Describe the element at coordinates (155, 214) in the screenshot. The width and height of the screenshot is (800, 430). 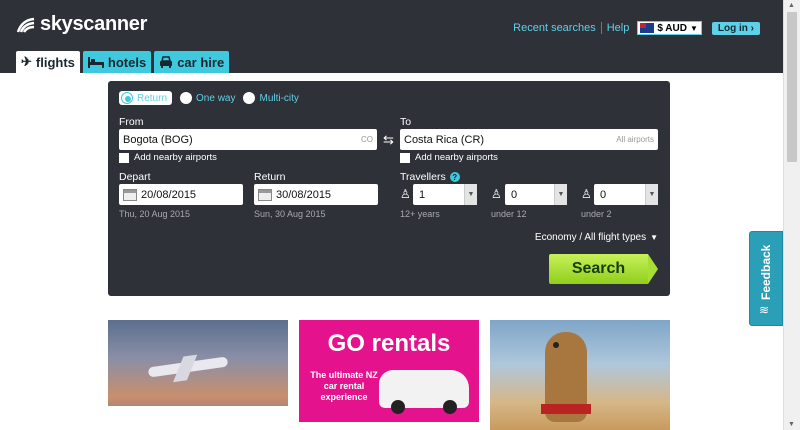
I see `depart-date-text: Thu, 20 Aug 2015` at that location.